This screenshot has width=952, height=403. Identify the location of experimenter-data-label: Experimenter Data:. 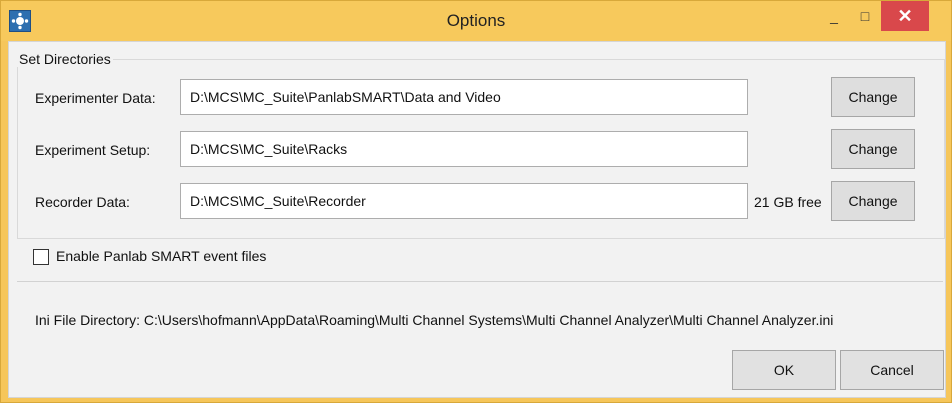
(95, 98).